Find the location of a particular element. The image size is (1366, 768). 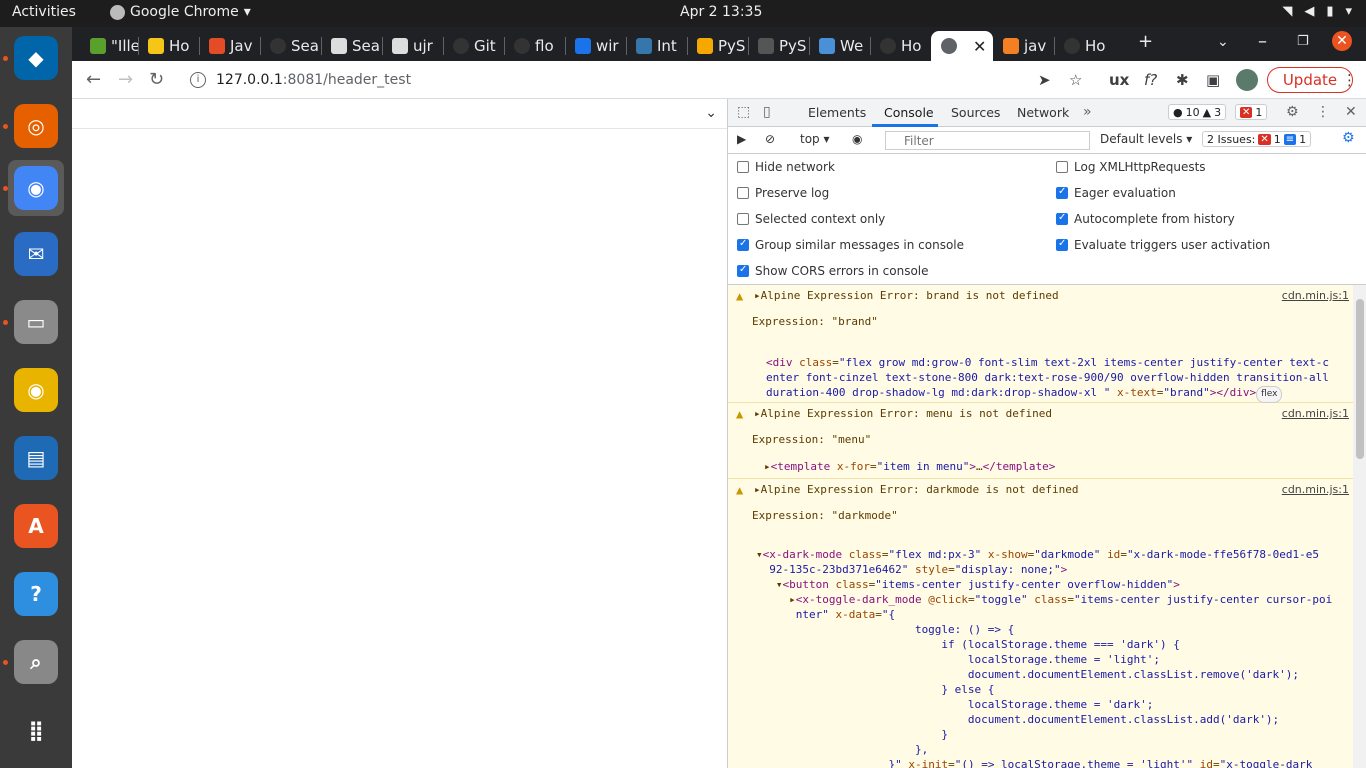

browser-tab: "Ille is located at coordinates (109, 46).